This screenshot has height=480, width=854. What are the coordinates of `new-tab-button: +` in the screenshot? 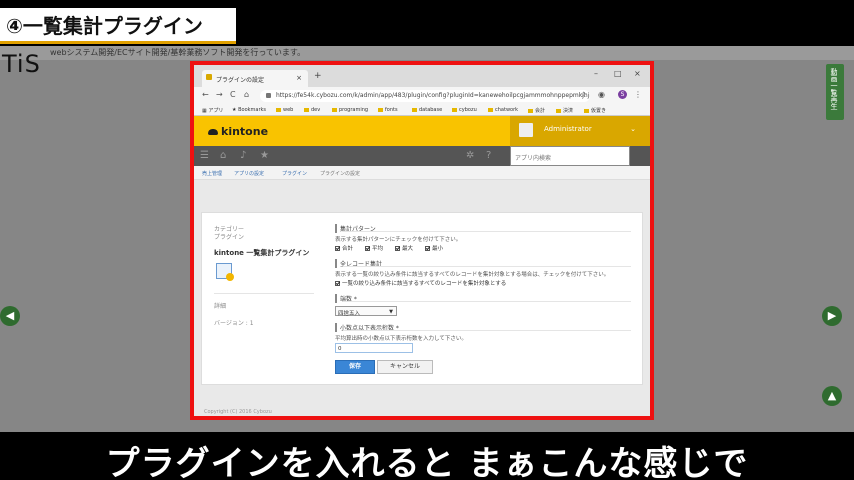 It's located at (318, 76).